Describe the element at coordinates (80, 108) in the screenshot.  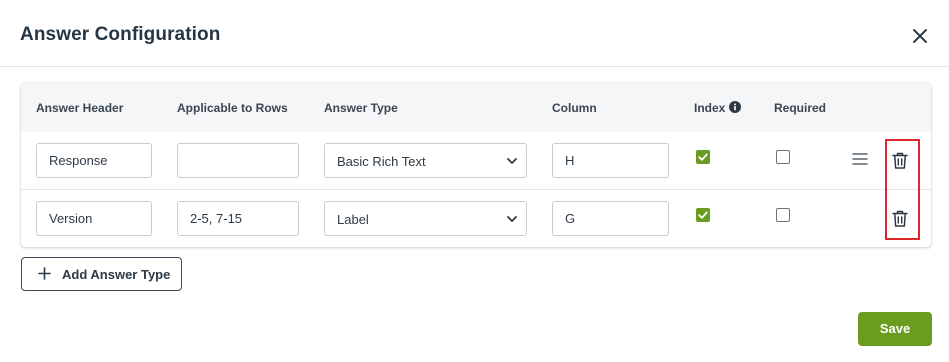
I see `header-answer-header: Answer Header` at that location.